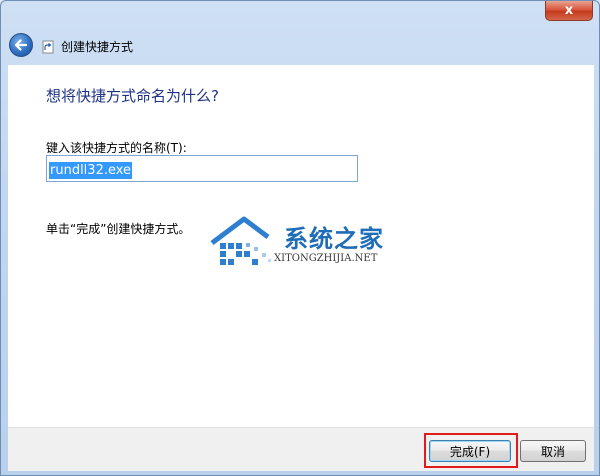 The height and width of the screenshot is (476, 600). Describe the element at coordinates (301, 449) in the screenshot. I see `wizard-footer: 完成(F) 取消` at that location.